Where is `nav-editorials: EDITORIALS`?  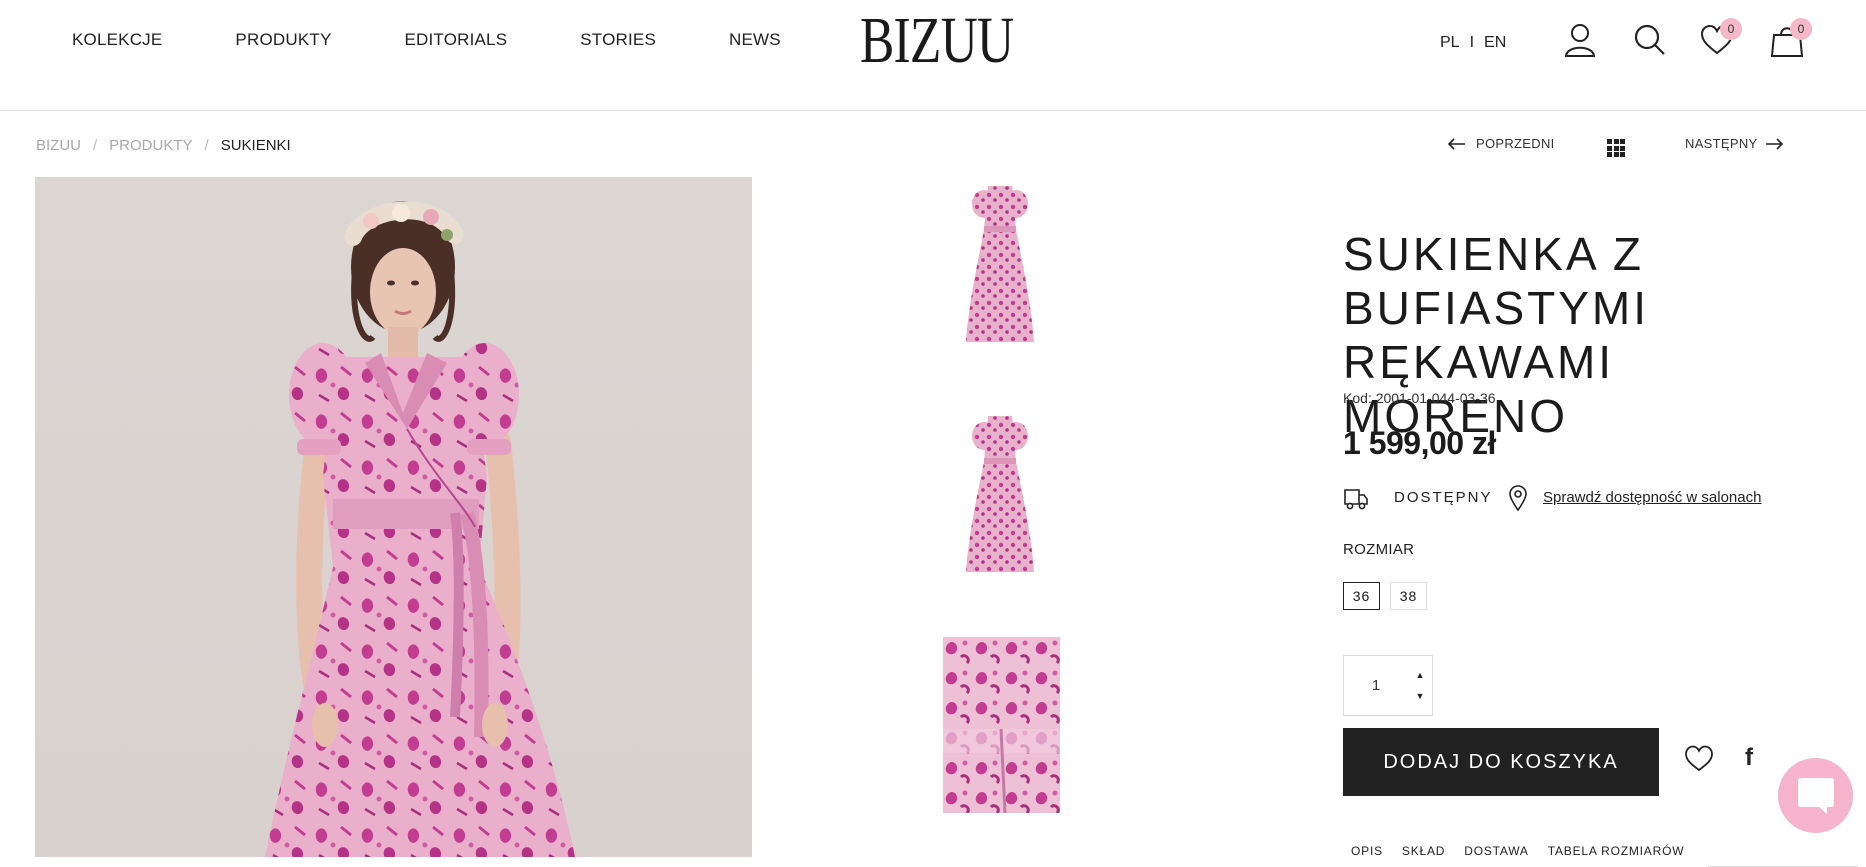 nav-editorials: EDITORIALS is located at coordinates (455, 40).